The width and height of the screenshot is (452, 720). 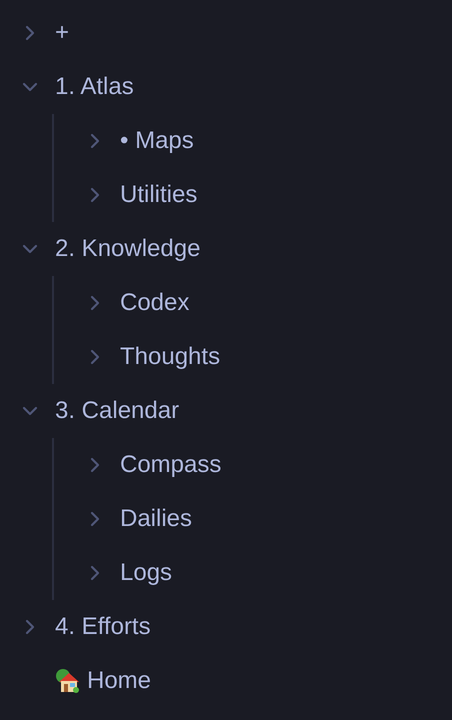 What do you see at coordinates (236, 249) in the screenshot?
I see `folder-item: 2. Knowledge` at bounding box center [236, 249].